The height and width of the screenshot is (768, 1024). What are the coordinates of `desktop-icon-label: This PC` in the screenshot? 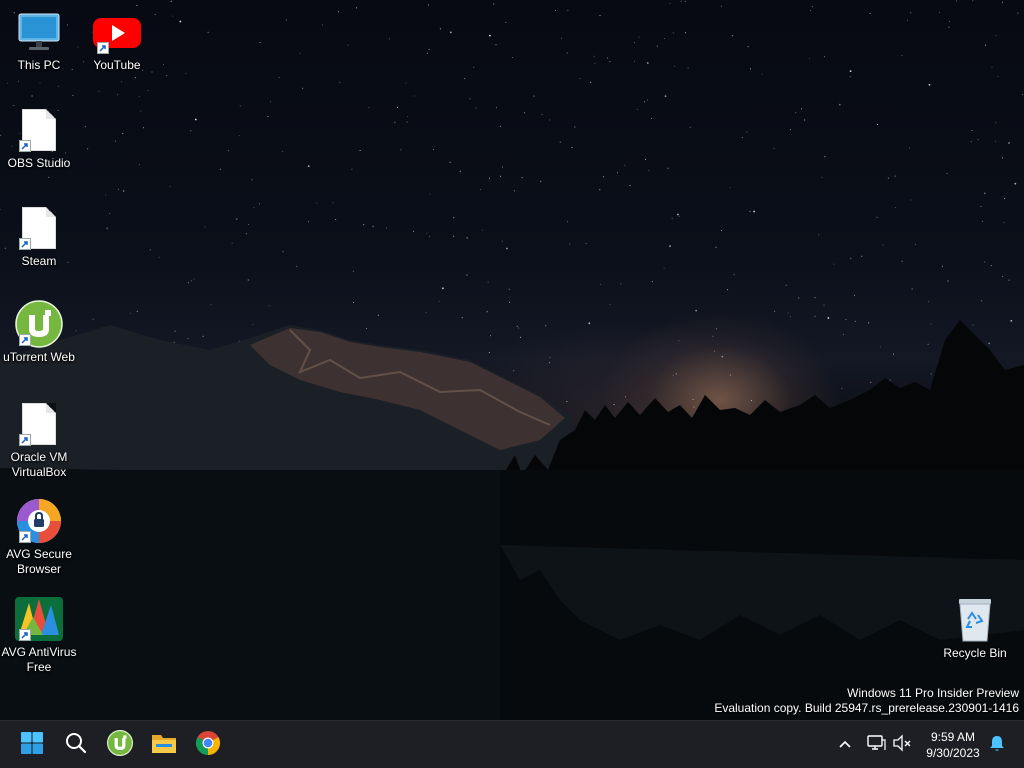 It's located at (39, 65).